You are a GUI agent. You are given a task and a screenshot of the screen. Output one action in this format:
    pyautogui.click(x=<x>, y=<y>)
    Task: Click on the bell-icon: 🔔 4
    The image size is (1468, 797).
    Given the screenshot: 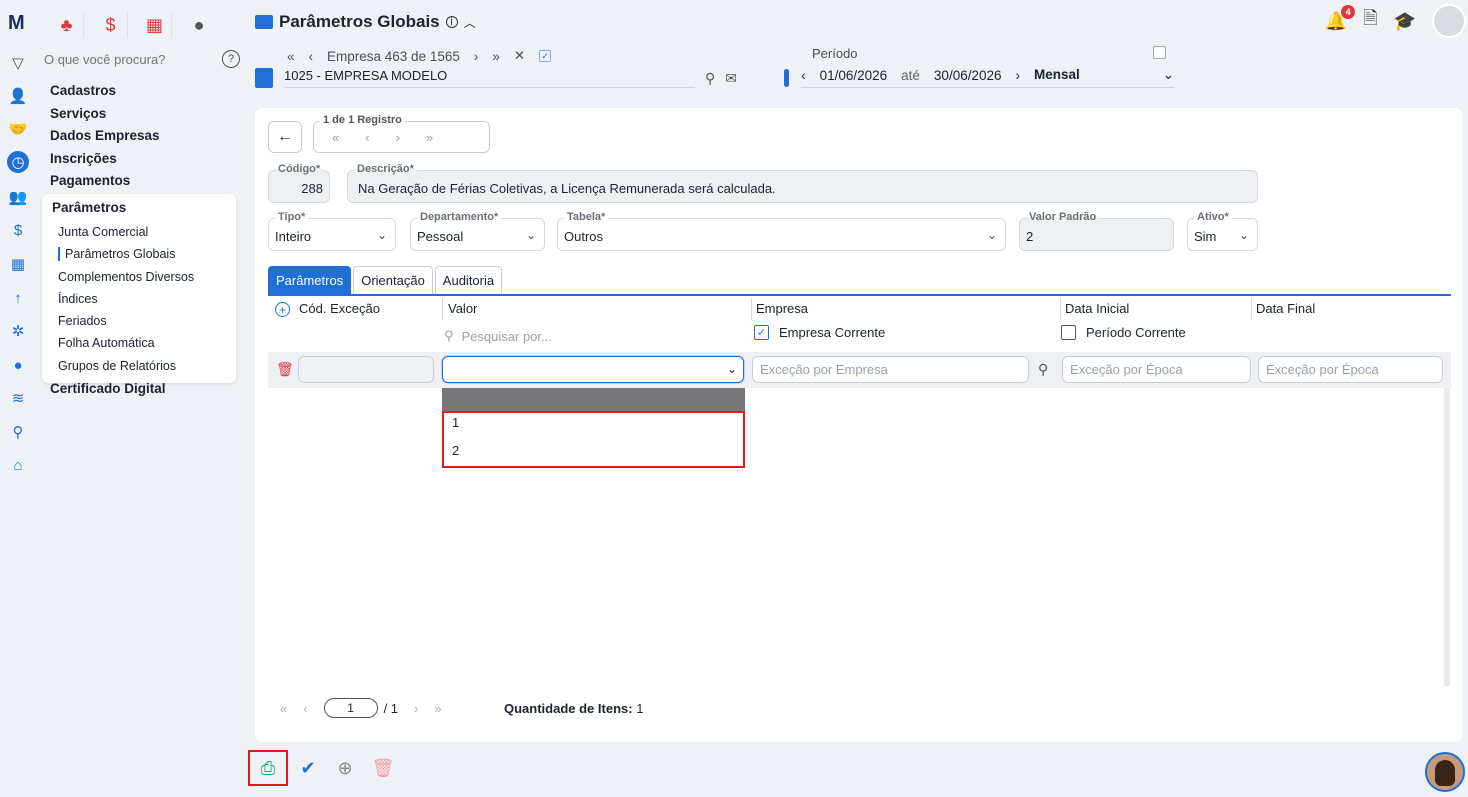 What is the action you would take?
    pyautogui.click(x=1340, y=18)
    